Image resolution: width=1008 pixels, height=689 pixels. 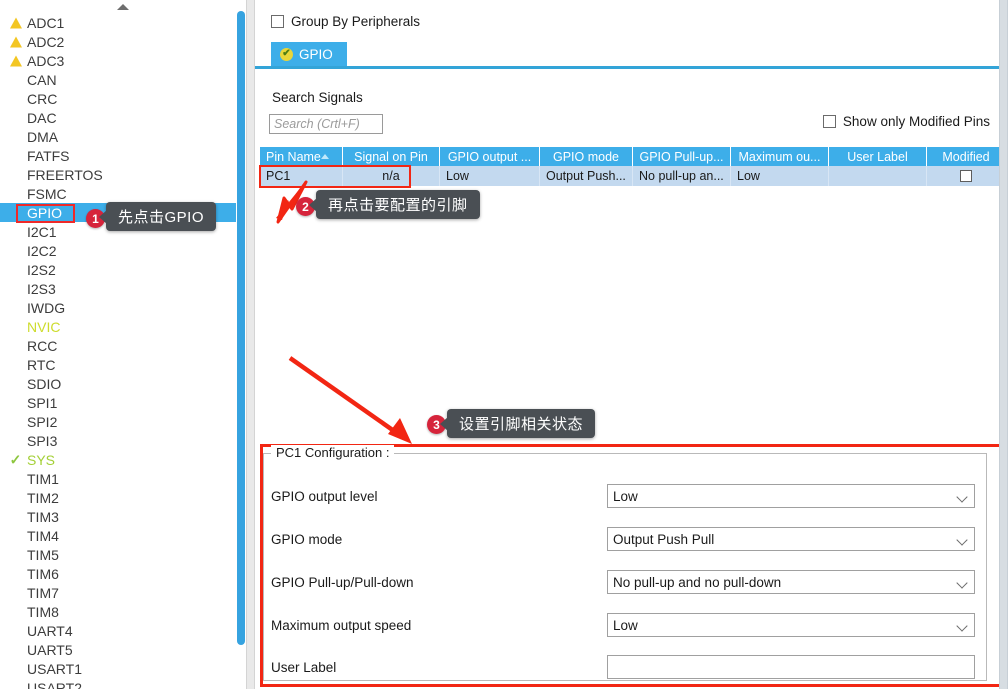 I want to click on show-only-modified-pins-checkbox: Show only Modified Pins, so click(x=906, y=121).